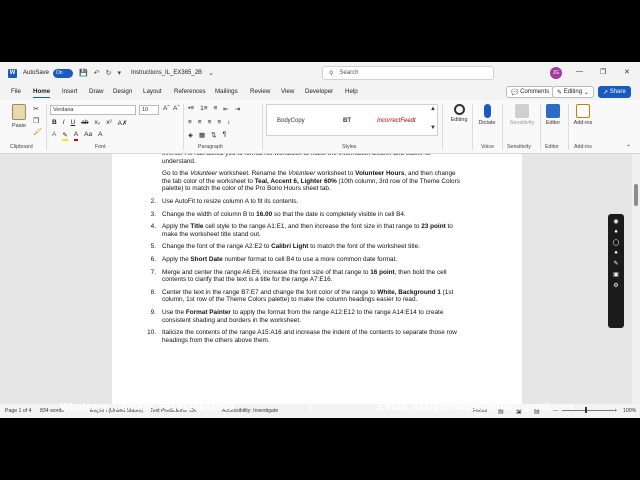 This screenshot has width=640, height=480. I want to click on numbering-icon: 1≡, so click(203, 109).